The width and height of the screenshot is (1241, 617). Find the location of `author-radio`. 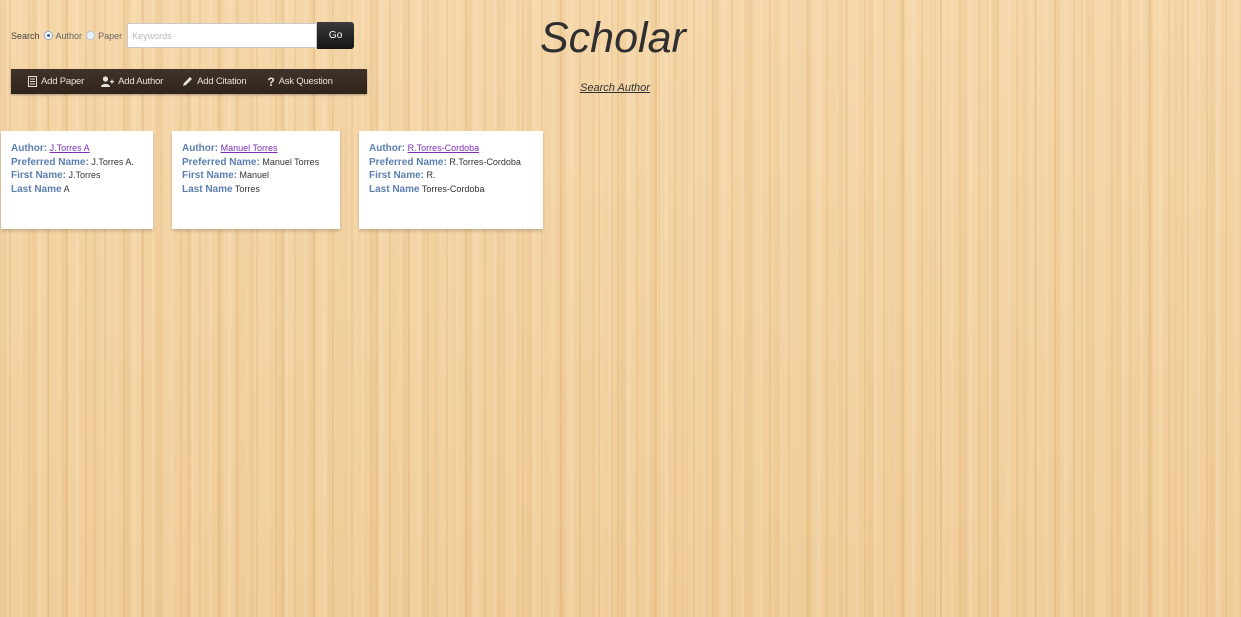

author-radio is located at coordinates (48, 35).